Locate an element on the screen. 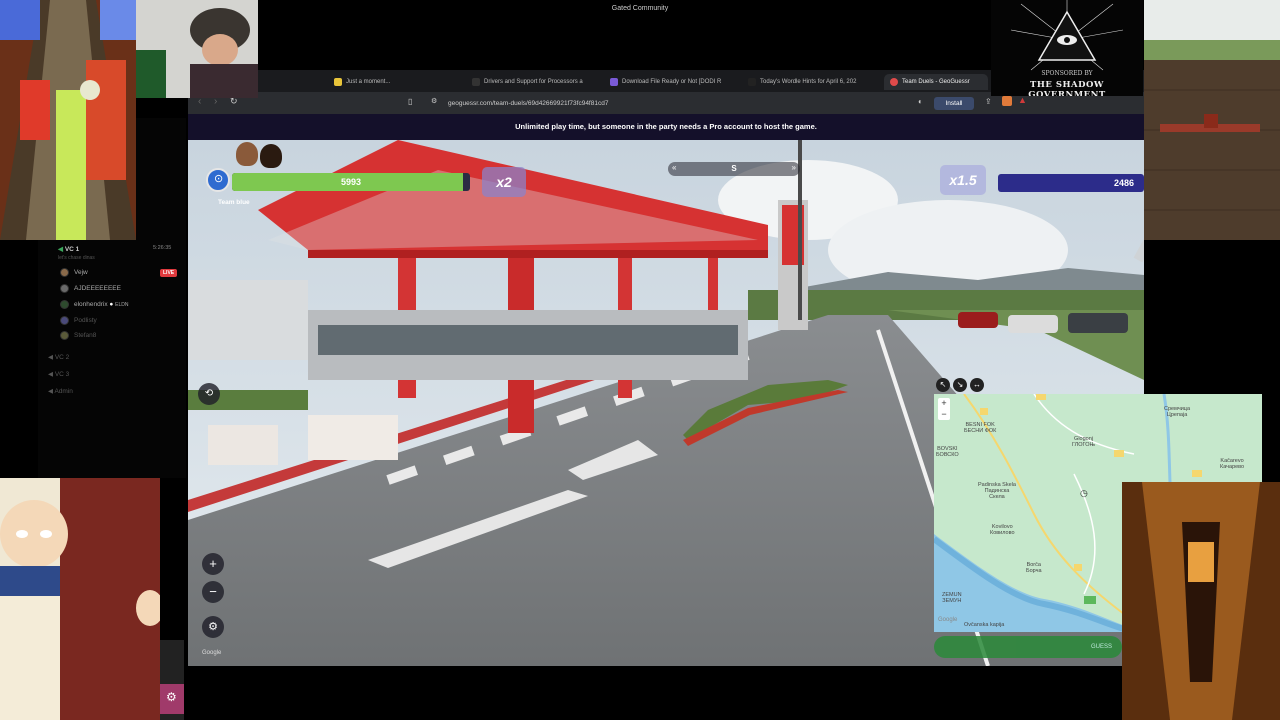 The width and height of the screenshot is (1280, 720). install-button: Install is located at coordinates (954, 103).